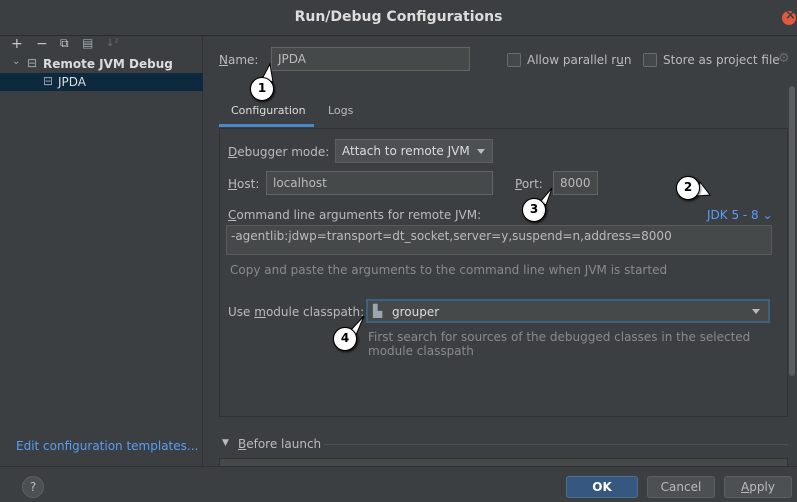  Describe the element at coordinates (262, 89) in the screenshot. I see `callout-1-top: 1` at that location.